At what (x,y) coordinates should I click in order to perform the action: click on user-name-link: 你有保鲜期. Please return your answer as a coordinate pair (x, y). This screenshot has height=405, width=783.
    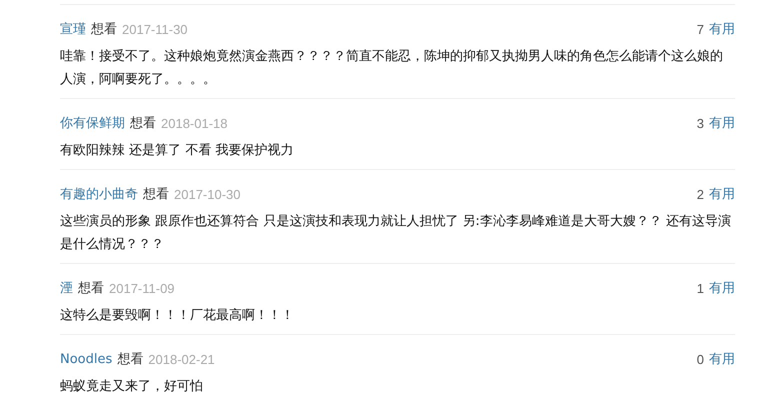
    Looking at the image, I should click on (92, 124).